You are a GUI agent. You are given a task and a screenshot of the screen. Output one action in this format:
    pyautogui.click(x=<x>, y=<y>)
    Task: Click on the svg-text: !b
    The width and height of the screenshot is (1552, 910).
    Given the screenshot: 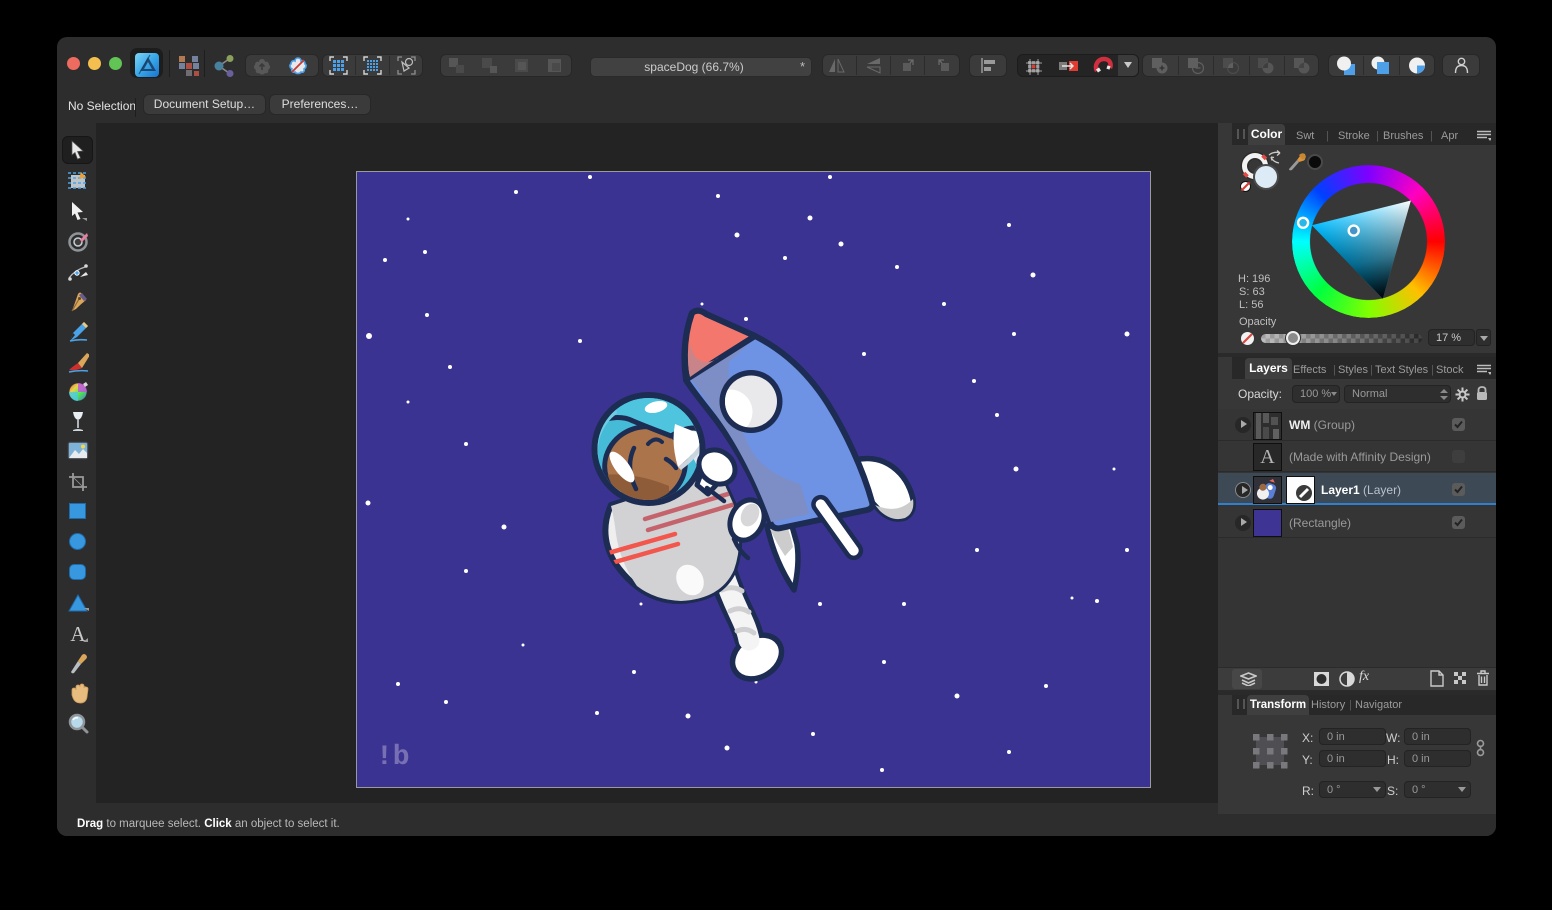 What is the action you would take?
    pyautogui.click(x=393, y=757)
    